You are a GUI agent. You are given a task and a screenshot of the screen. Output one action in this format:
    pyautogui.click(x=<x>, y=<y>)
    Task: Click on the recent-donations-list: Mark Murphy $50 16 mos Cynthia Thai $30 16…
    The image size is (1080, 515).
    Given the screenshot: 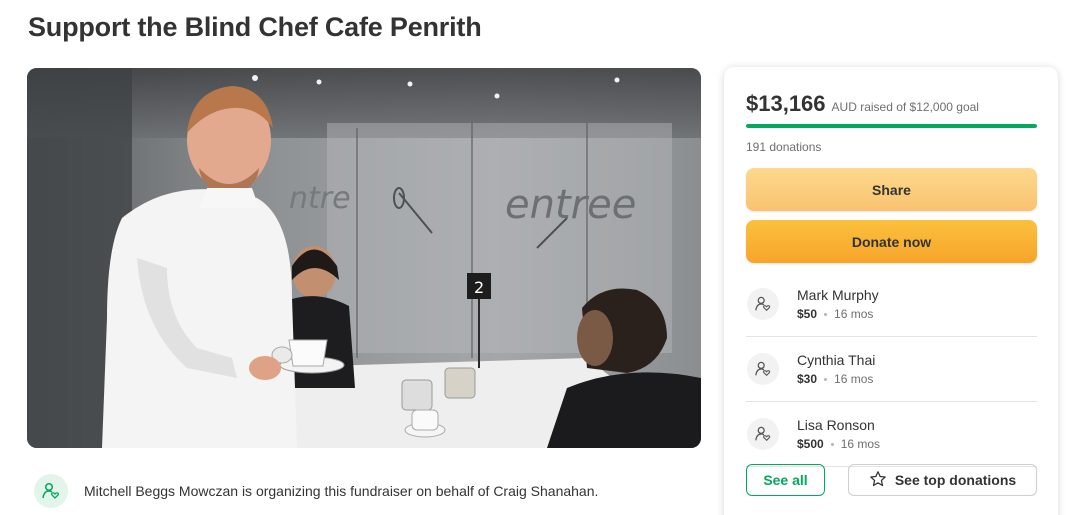 What is the action you would take?
    pyautogui.click(x=891, y=369)
    